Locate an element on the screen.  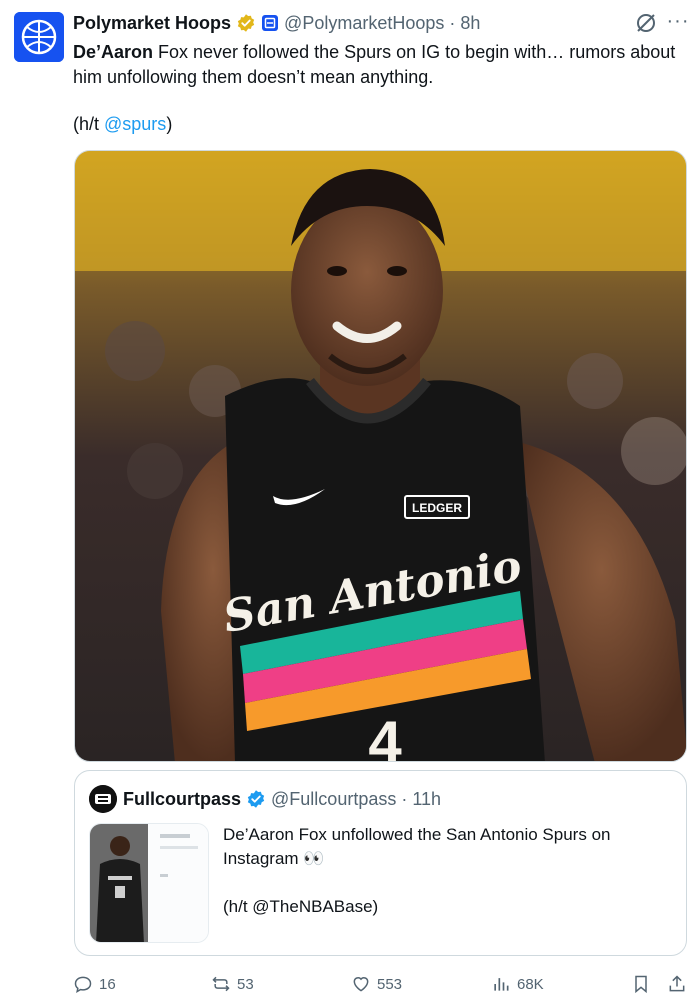
sponsor-patch-text: LEDGER is located at coordinates (437, 508).